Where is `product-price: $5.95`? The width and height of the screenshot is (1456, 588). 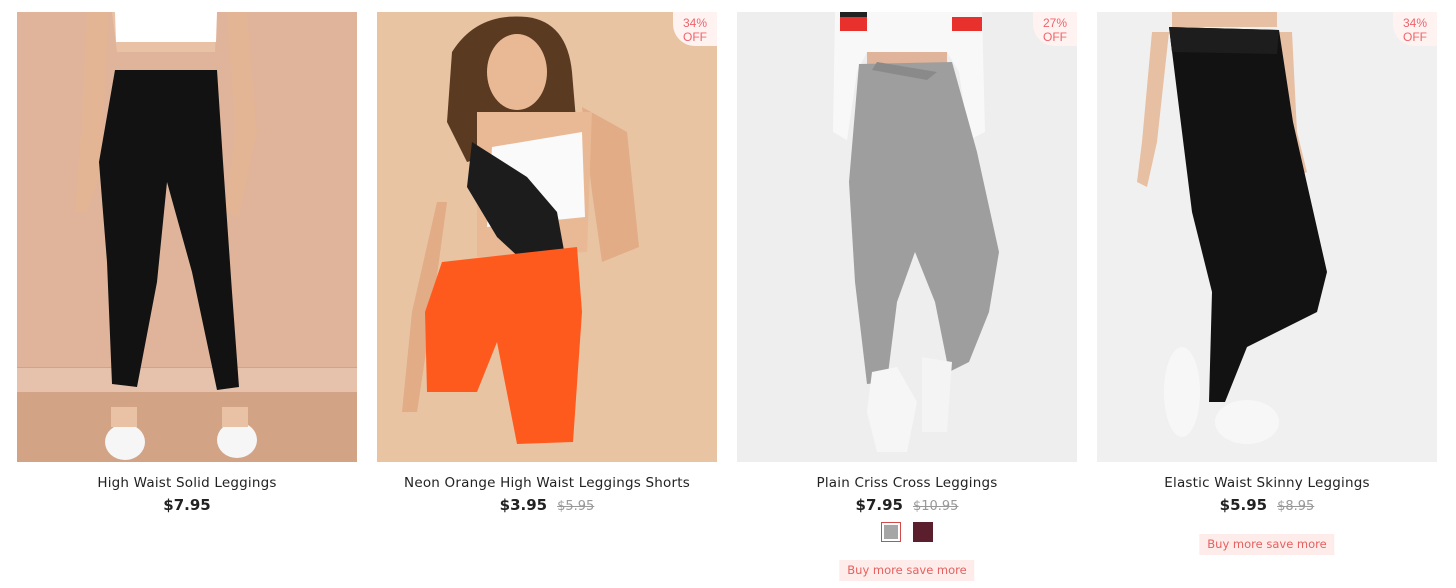
product-price: $5.95 is located at coordinates (1243, 505).